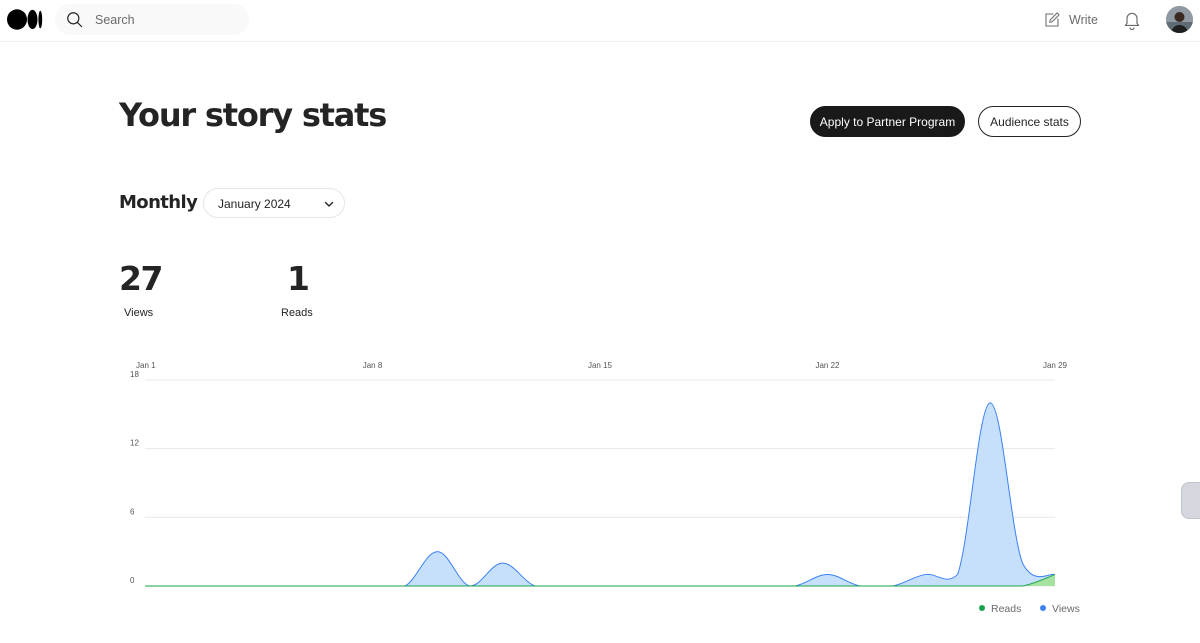 The height and width of the screenshot is (643, 1200). What do you see at coordinates (1190, 500) in the screenshot?
I see `floating-side-widget` at bounding box center [1190, 500].